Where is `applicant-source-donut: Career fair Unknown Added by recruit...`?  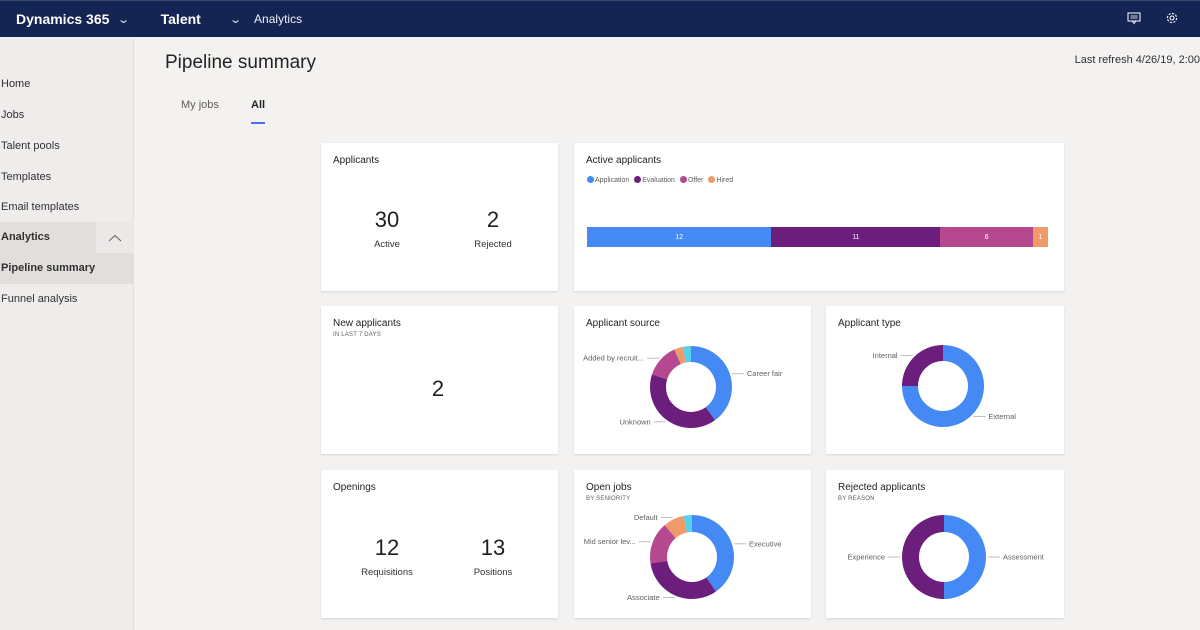 applicant-source-donut: Career fair Unknown Added by recruit... is located at coordinates (683, 387).